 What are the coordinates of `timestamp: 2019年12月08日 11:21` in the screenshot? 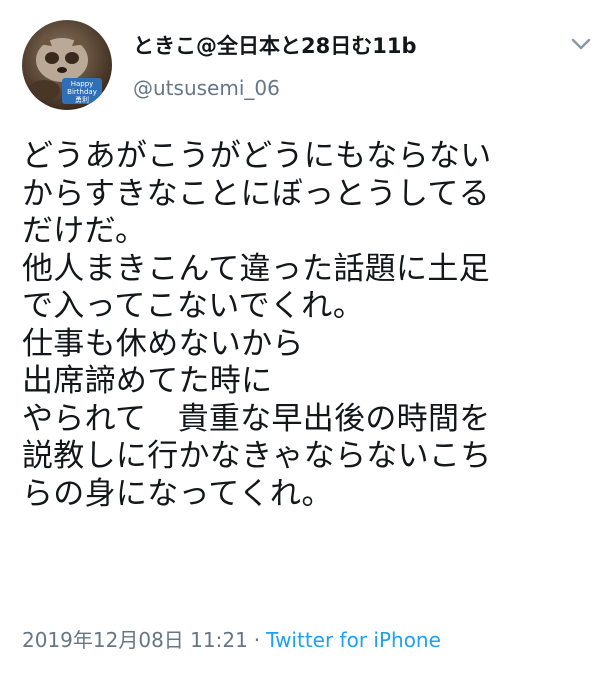 It's located at (135, 640).